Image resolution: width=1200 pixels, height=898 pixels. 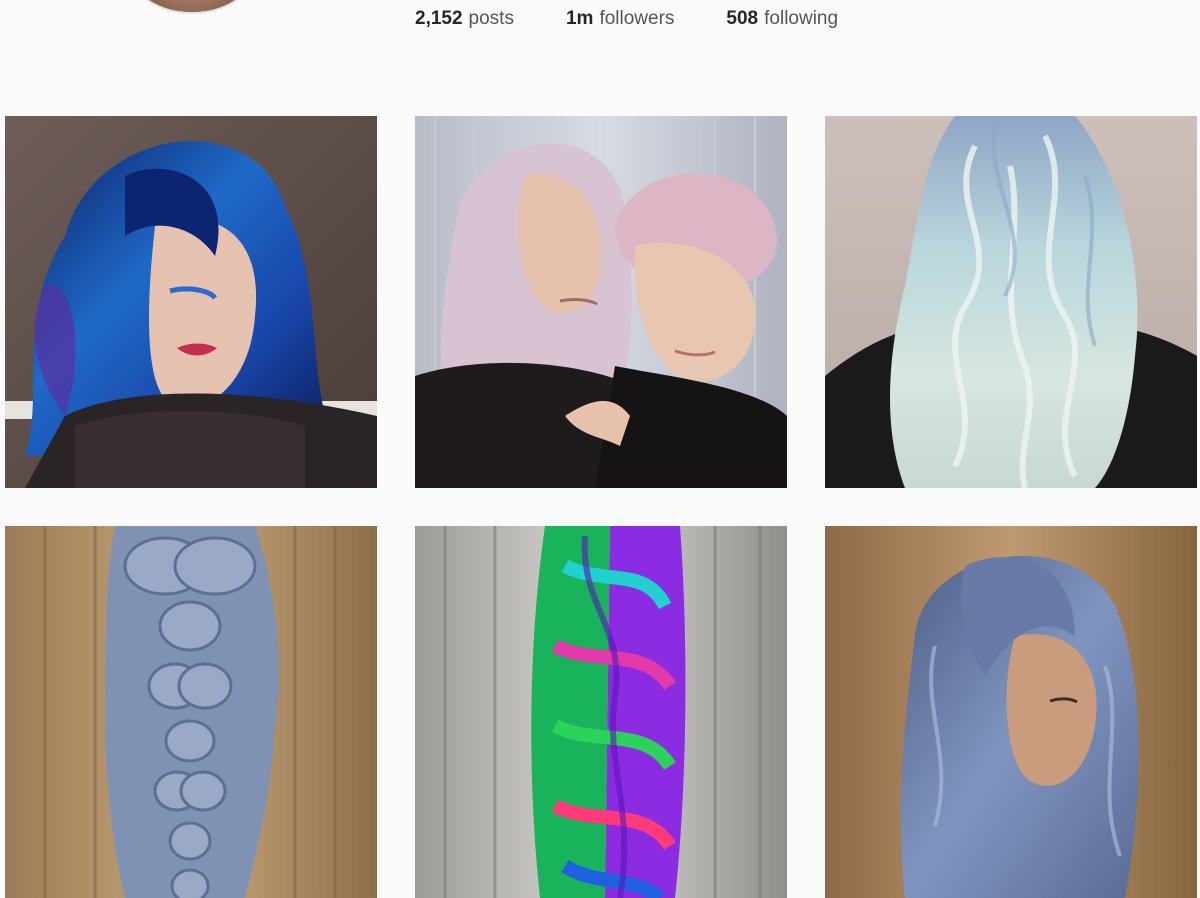 What do you see at coordinates (742, 18) in the screenshot?
I see `following-count: 508` at bounding box center [742, 18].